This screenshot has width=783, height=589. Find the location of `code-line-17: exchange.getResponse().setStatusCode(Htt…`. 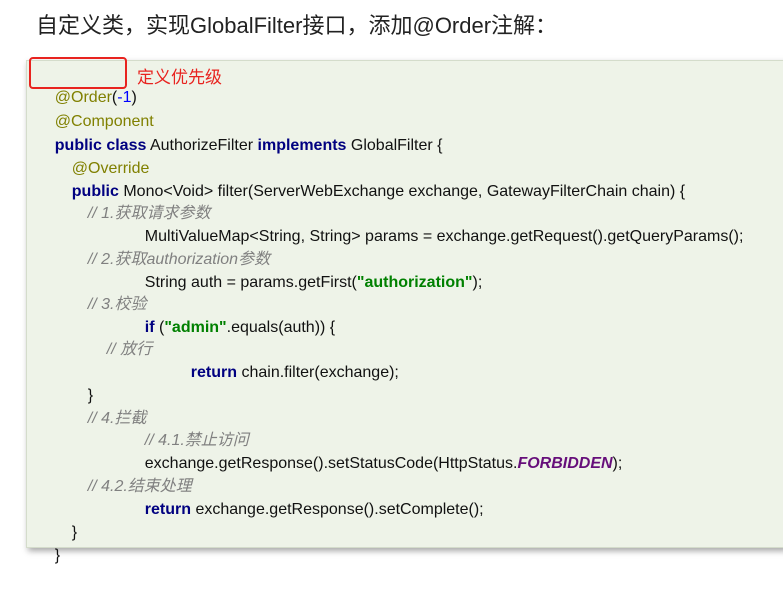

code-line-17: exchange.getResponse().setStatusCode(Htt… is located at coordinates (383, 463).